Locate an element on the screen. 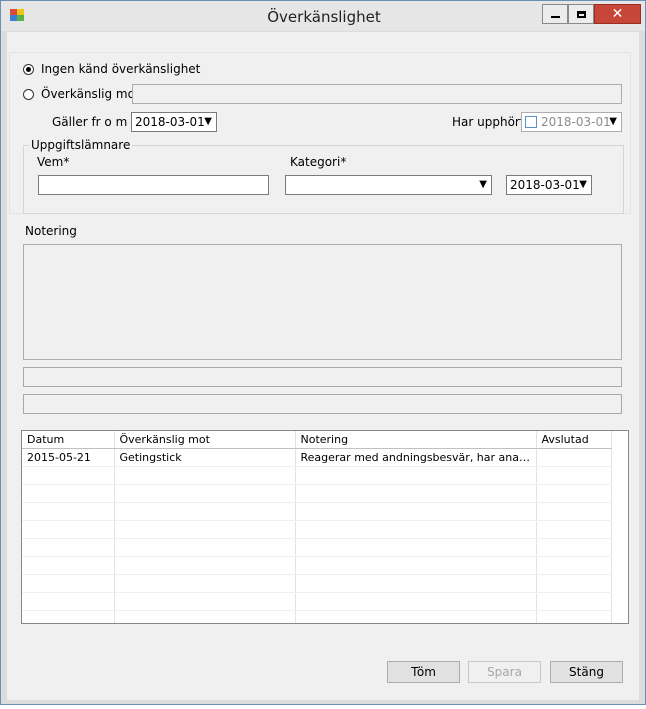 The height and width of the screenshot is (709, 646). maximize-icon is located at coordinates (581, 14).